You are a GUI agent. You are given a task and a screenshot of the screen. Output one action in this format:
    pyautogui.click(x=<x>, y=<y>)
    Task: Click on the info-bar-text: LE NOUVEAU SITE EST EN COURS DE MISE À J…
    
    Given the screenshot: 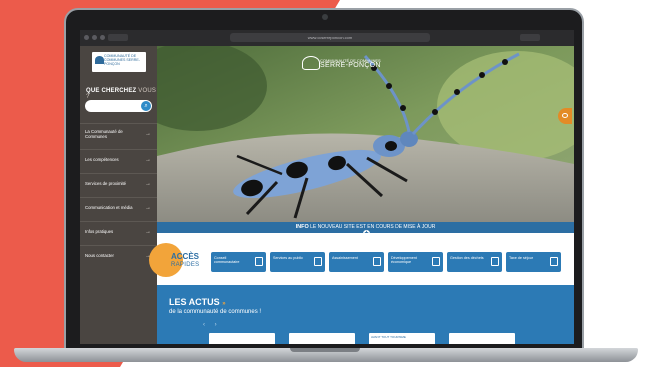 What is the action you would take?
    pyautogui.click(x=373, y=227)
    